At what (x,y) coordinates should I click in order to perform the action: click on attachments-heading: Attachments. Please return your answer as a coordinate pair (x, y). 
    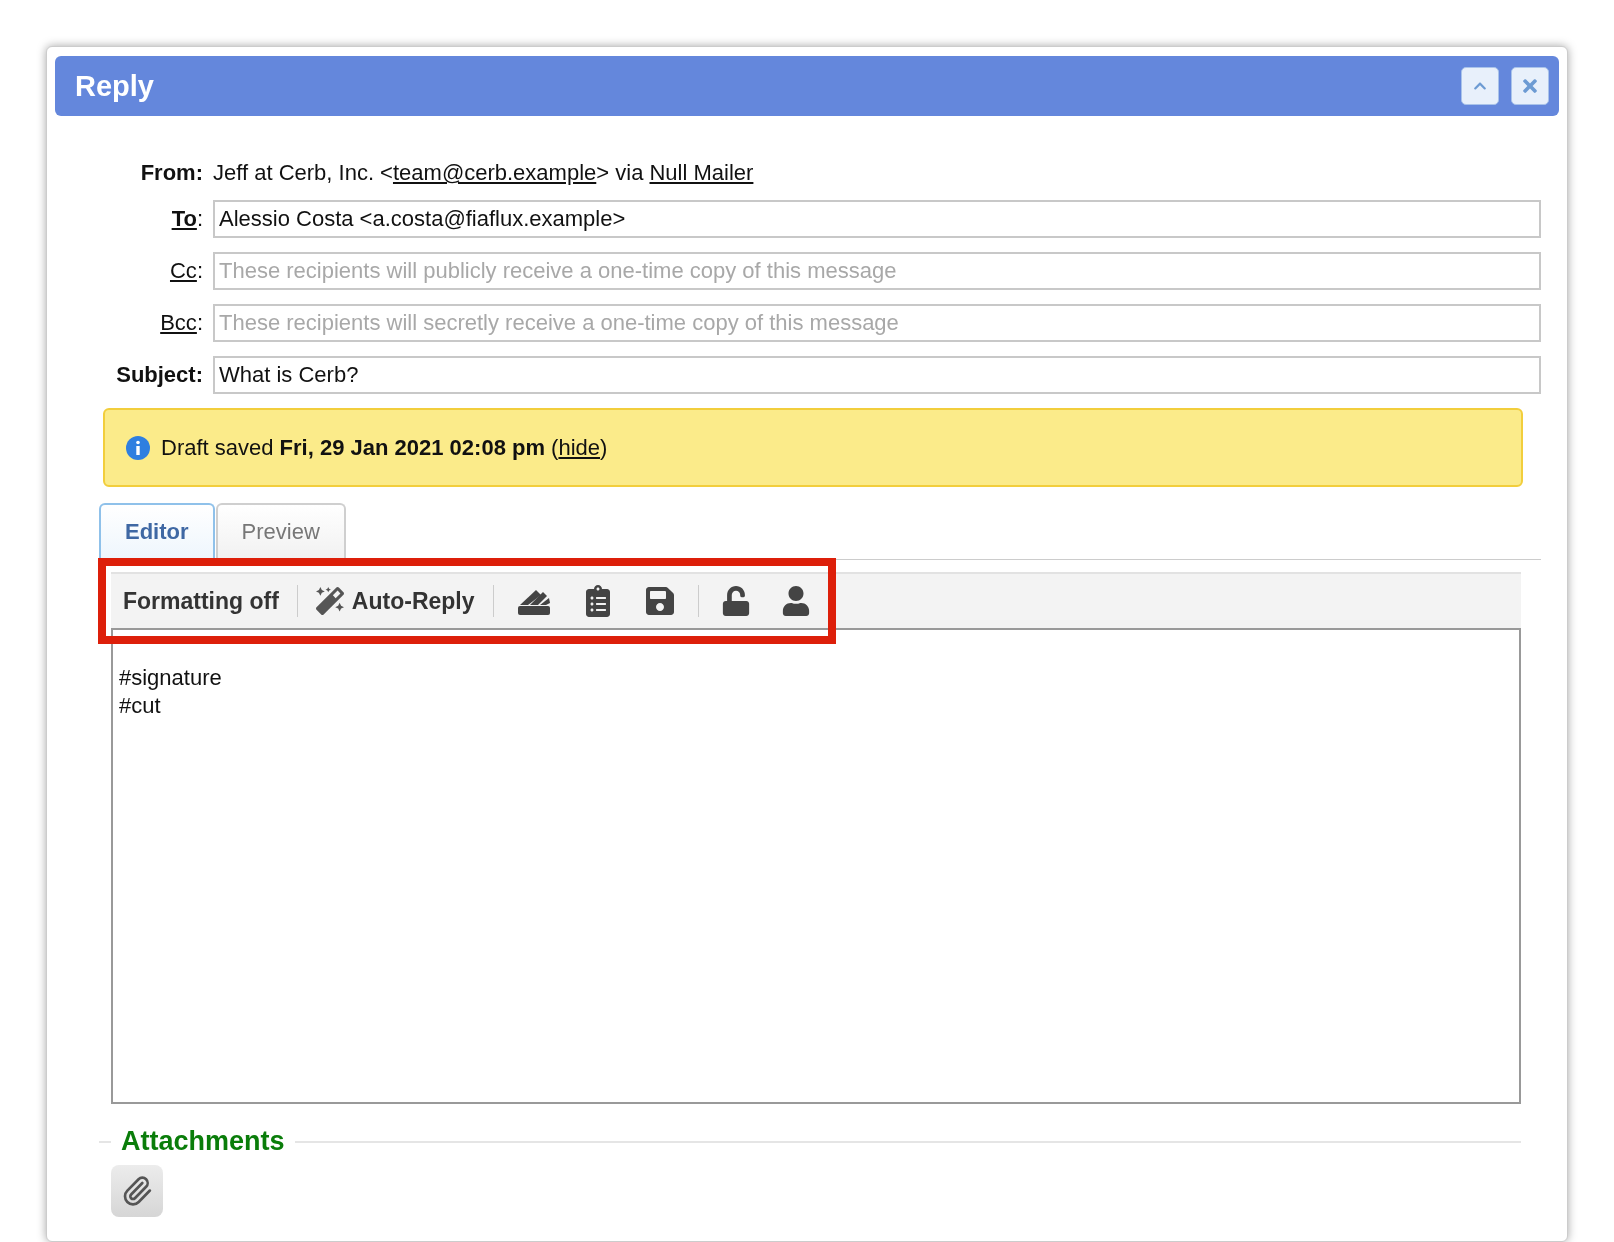
    Looking at the image, I should click on (203, 1141).